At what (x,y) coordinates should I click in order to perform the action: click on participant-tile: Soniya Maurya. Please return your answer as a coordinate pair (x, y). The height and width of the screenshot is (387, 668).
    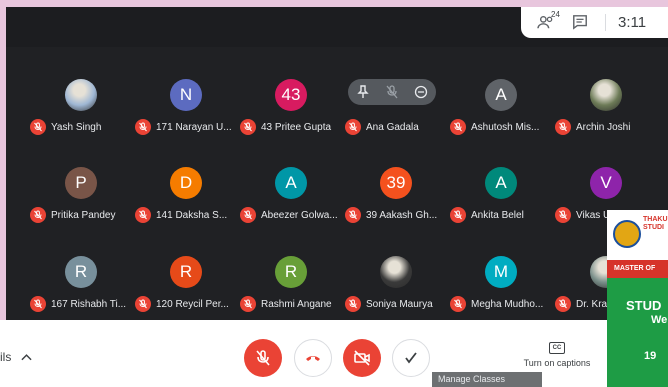
    Looking at the image, I should click on (395, 286).